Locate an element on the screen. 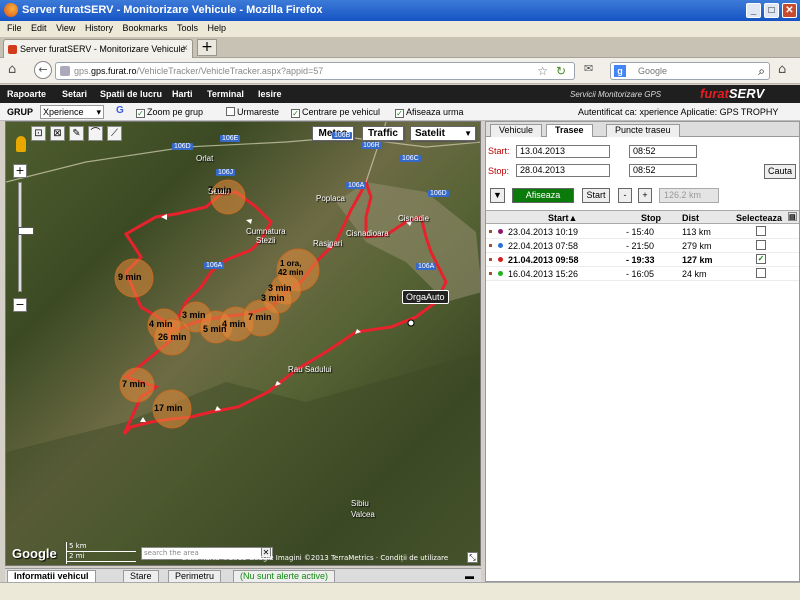 The image size is (800, 600). zoom-grup-option: ✓ Zoom pe grup is located at coordinates (169, 112).